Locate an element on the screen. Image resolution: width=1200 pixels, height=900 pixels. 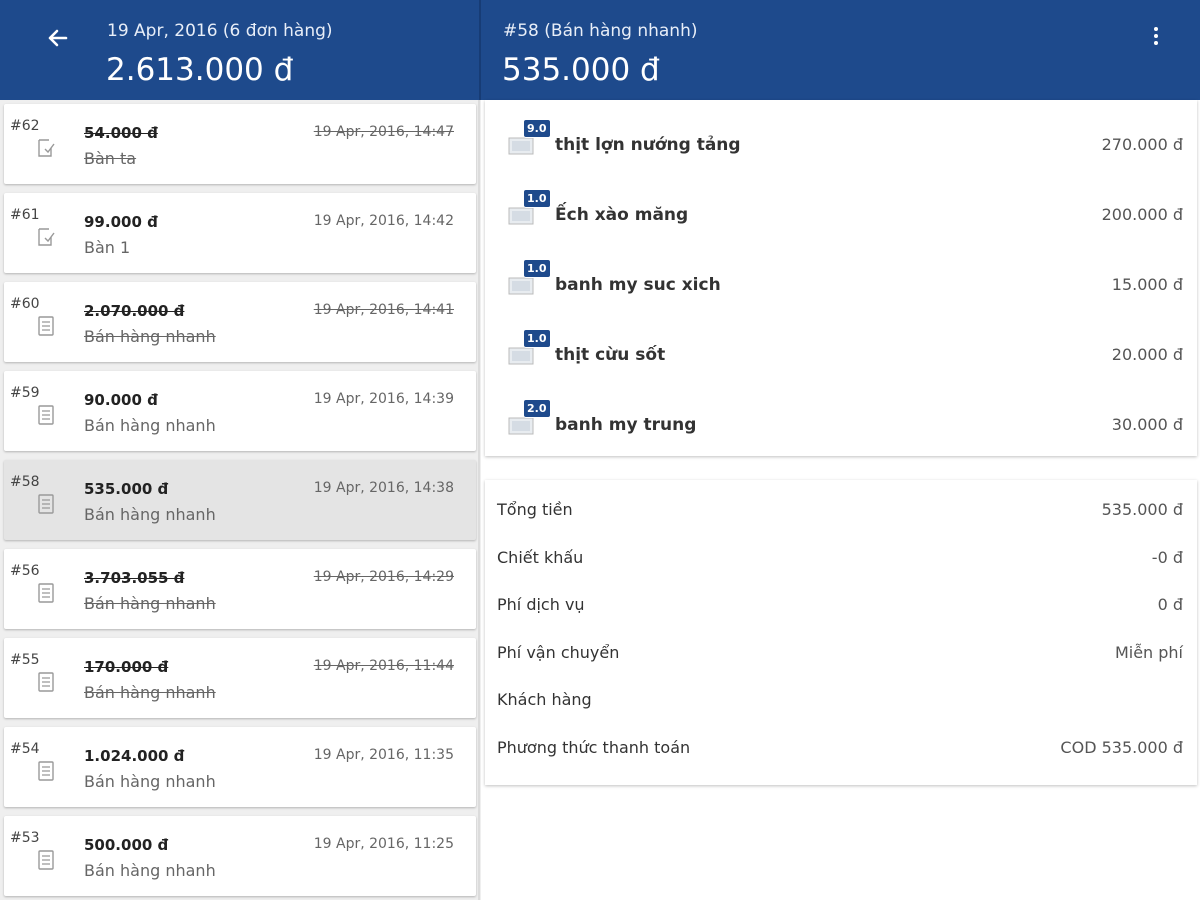
order-timestamp: 19 Apr, 2016, 14:38 is located at coordinates (383, 488).